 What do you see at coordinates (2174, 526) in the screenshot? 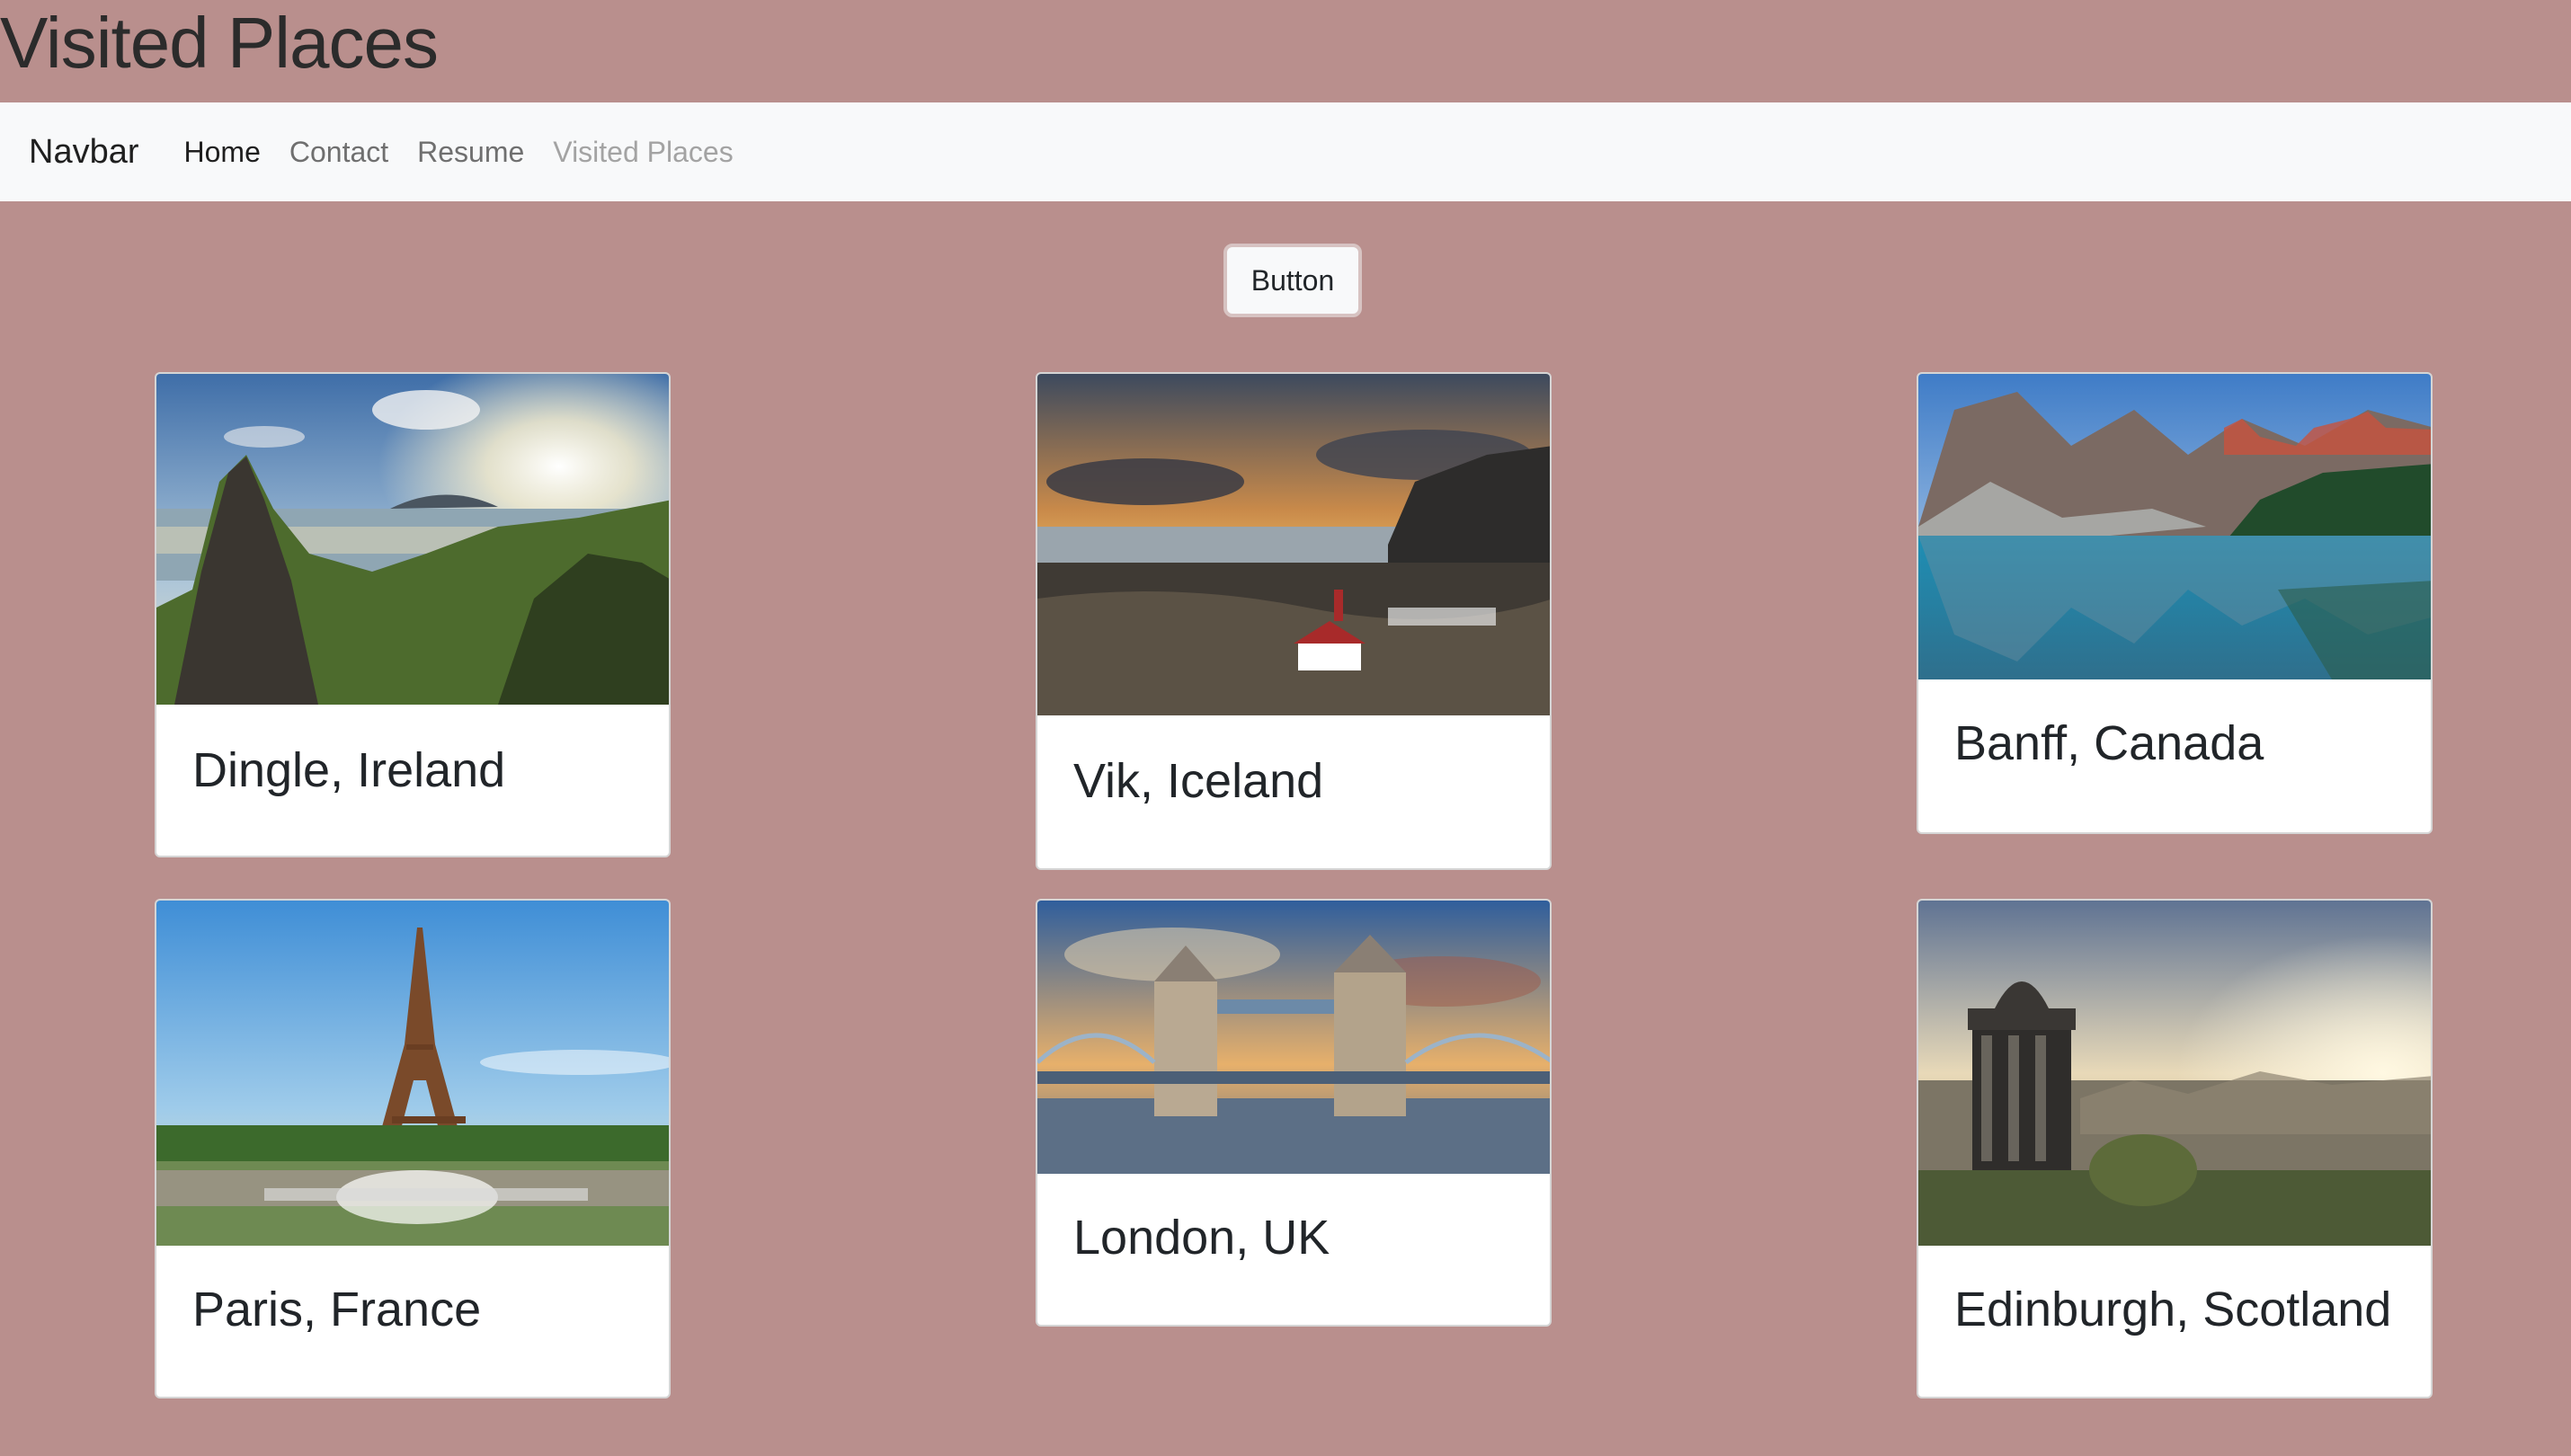
I see `mountain-lake-image` at bounding box center [2174, 526].